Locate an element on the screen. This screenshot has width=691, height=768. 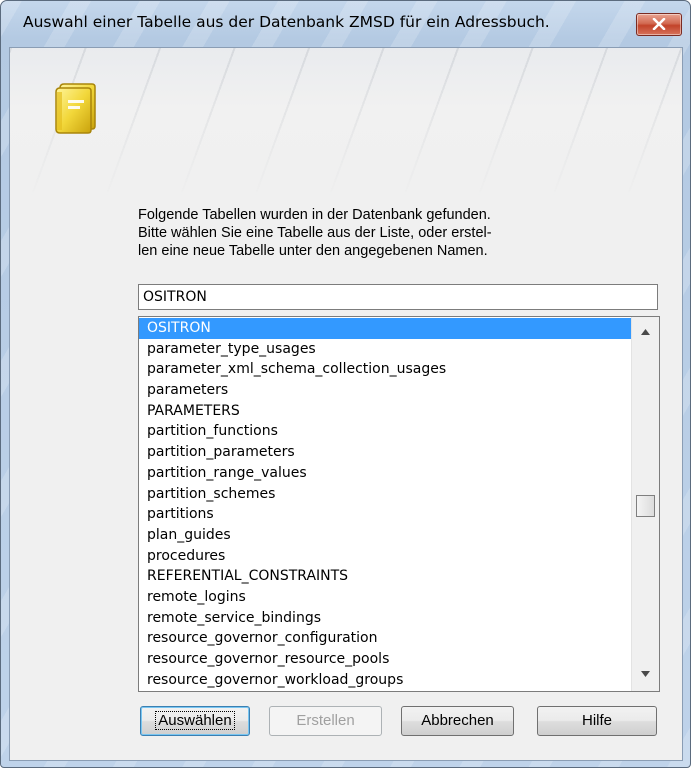
list-item: plan_guides is located at coordinates (385, 535).